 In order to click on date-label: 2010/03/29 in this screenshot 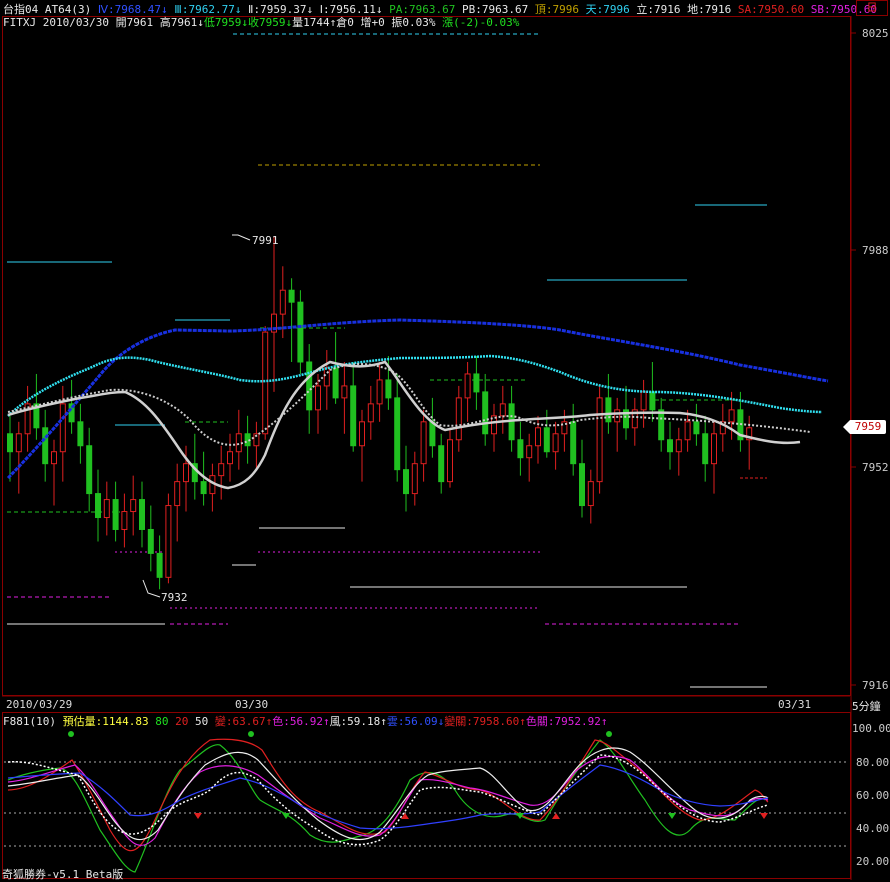, I will do `click(39, 704)`.